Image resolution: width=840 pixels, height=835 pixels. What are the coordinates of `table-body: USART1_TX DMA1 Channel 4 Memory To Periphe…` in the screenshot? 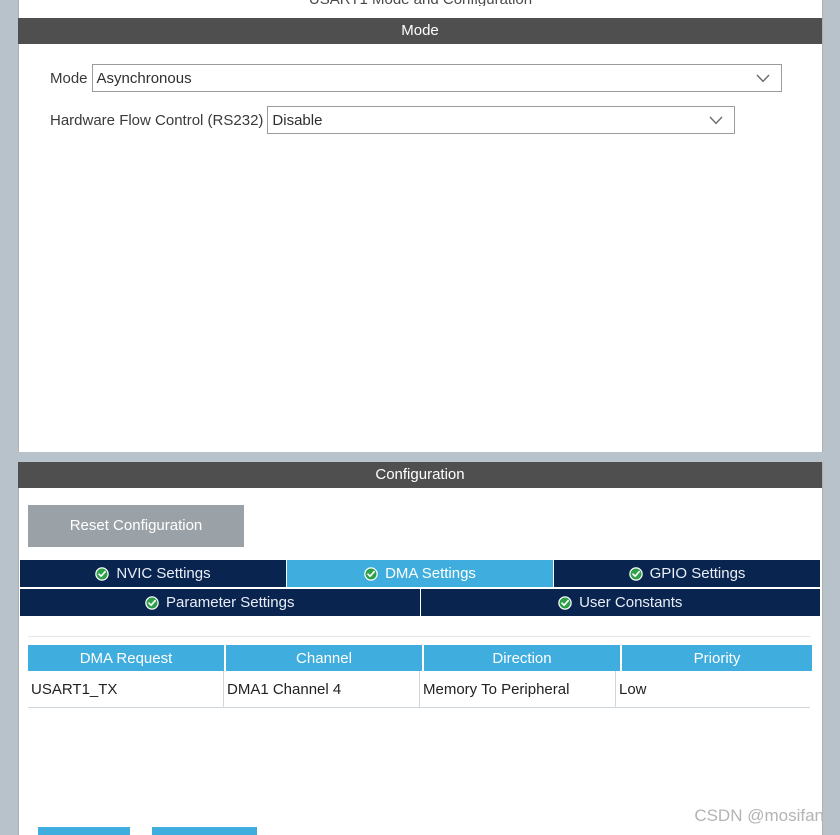 It's located at (419, 689).